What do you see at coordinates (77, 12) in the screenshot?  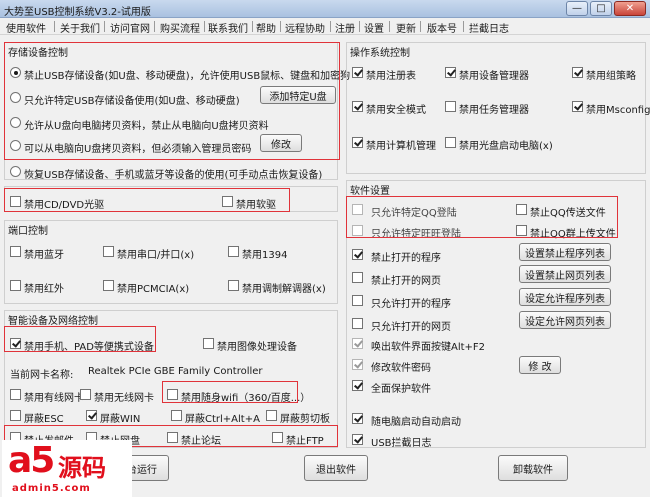 I see `window-title: 大势至USB控制系统V3.2-试用版` at bounding box center [77, 12].